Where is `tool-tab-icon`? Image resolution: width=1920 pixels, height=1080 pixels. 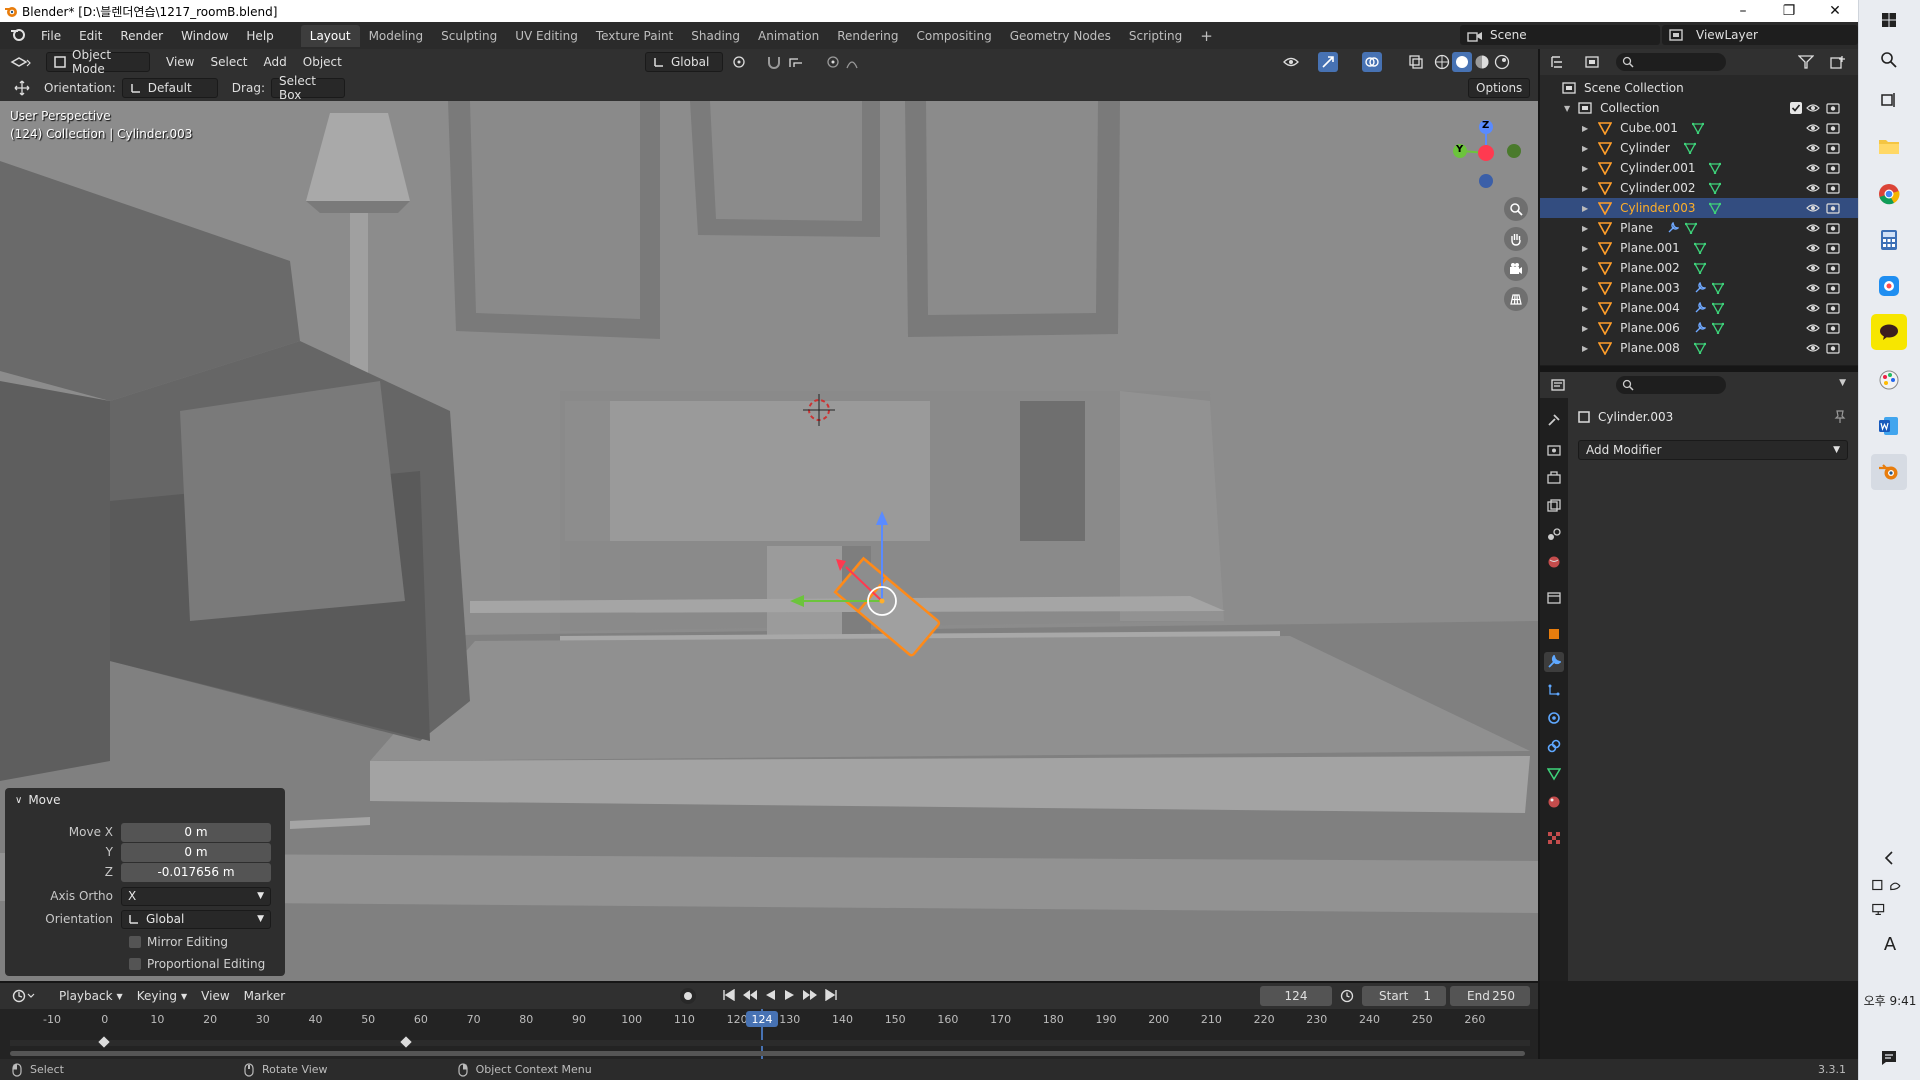
tool-tab-icon is located at coordinates (1554, 420).